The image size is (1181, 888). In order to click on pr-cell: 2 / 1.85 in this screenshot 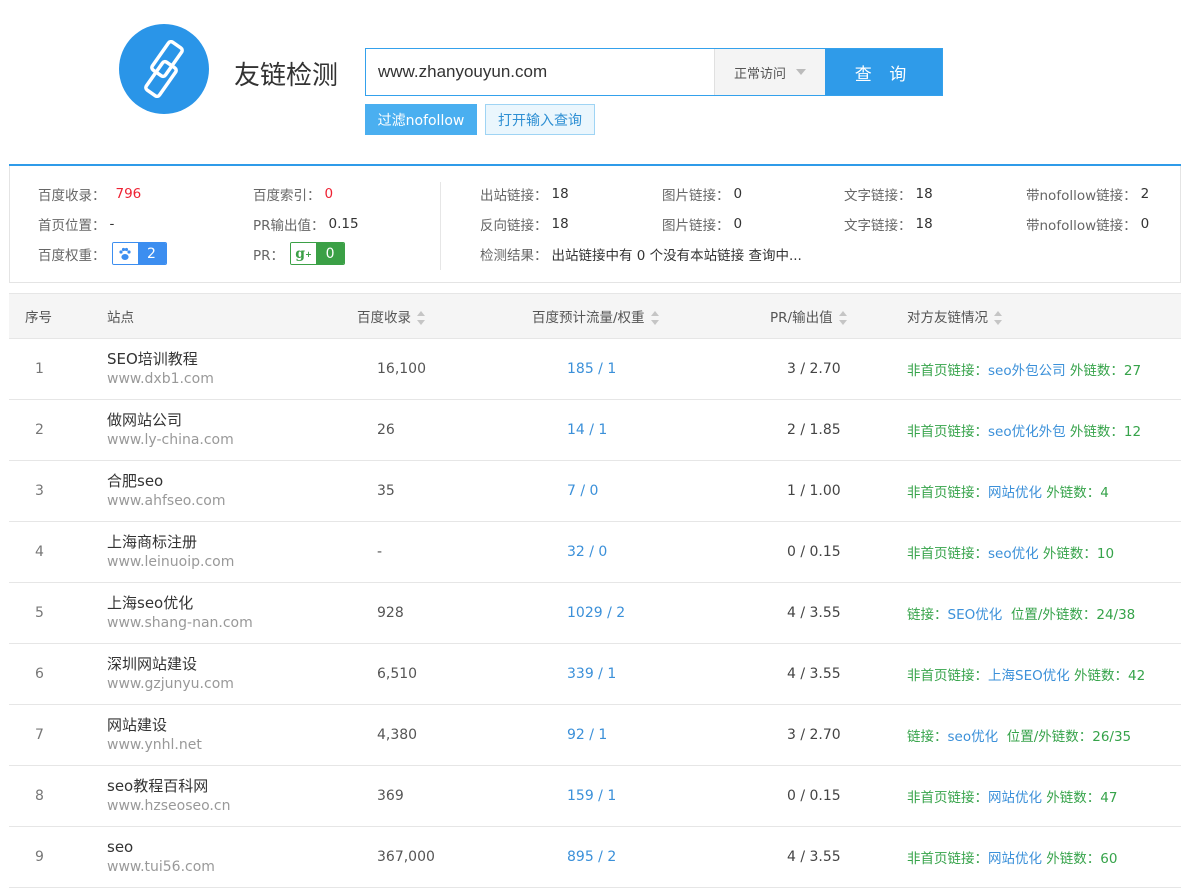, I will do `click(814, 430)`.